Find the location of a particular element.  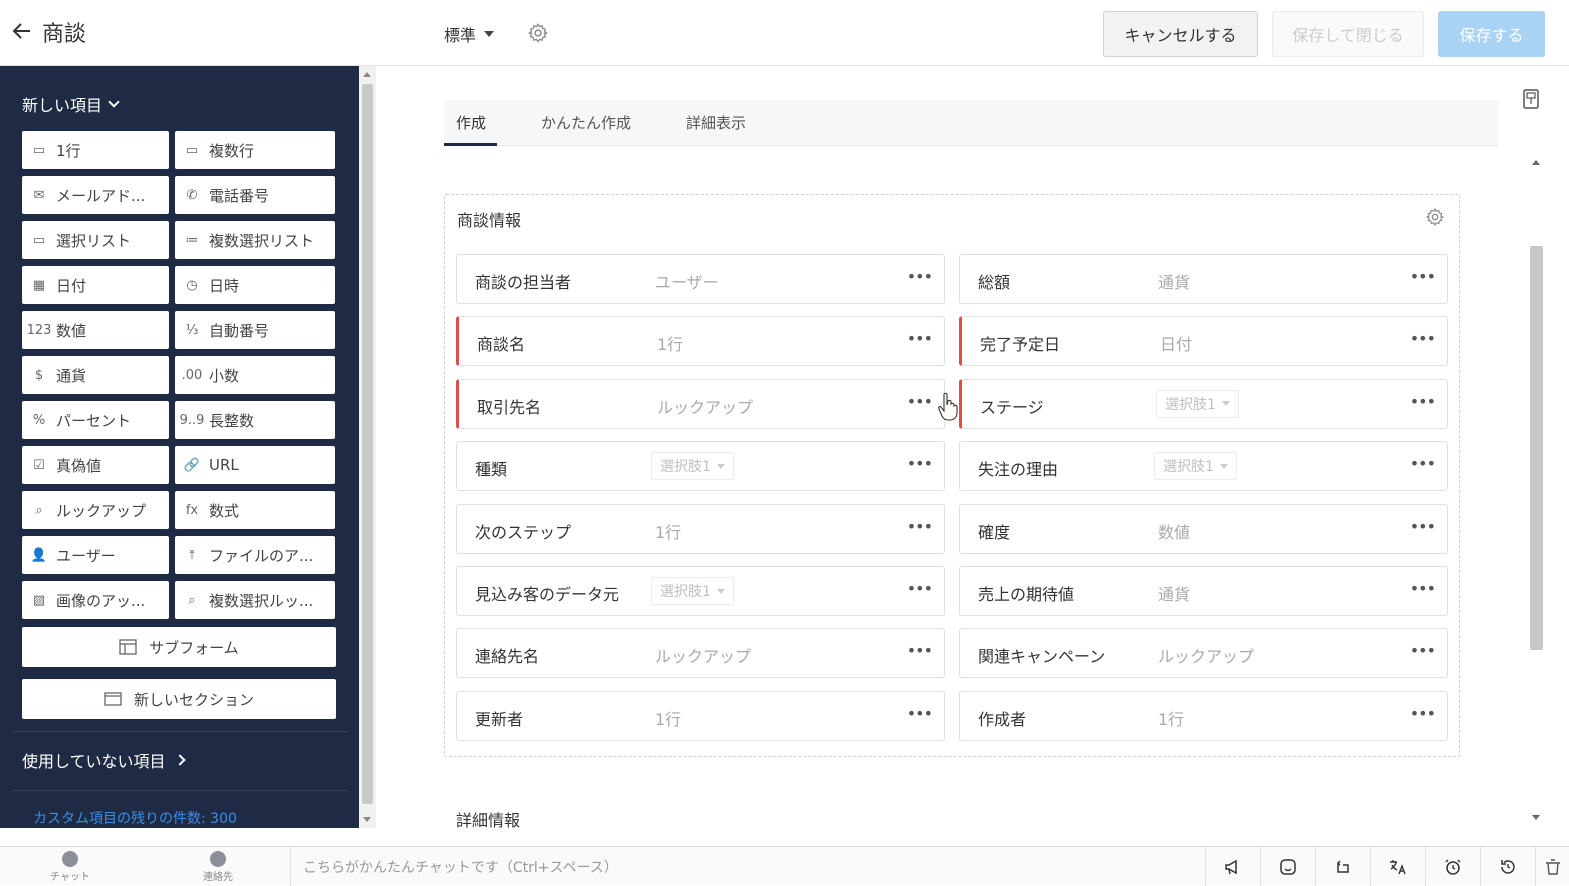

canvas-scrollbar is located at coordinates (1536, 490).